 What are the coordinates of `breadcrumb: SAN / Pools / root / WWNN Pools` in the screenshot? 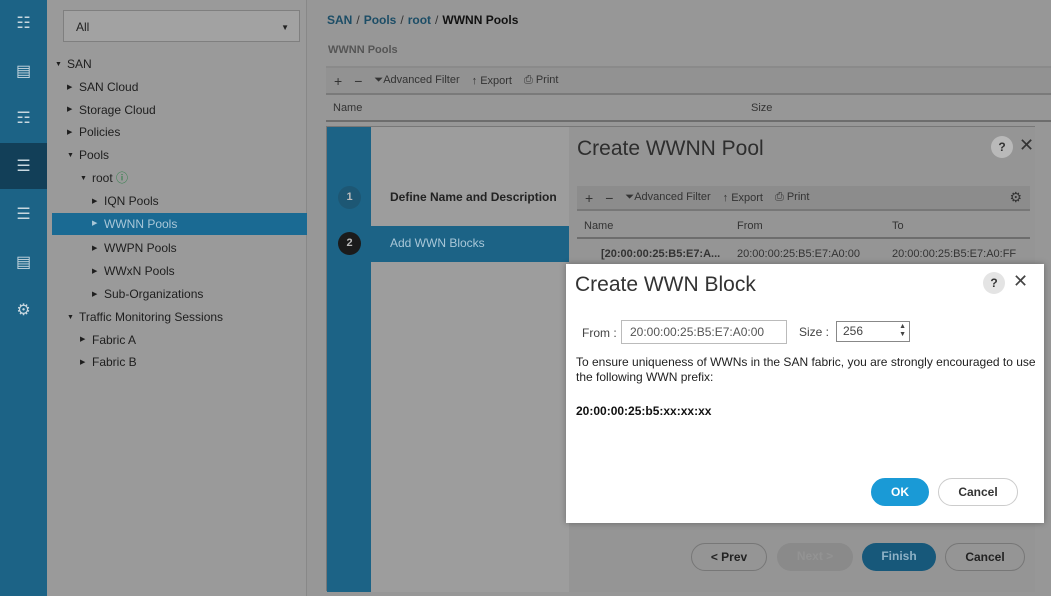 It's located at (423, 20).